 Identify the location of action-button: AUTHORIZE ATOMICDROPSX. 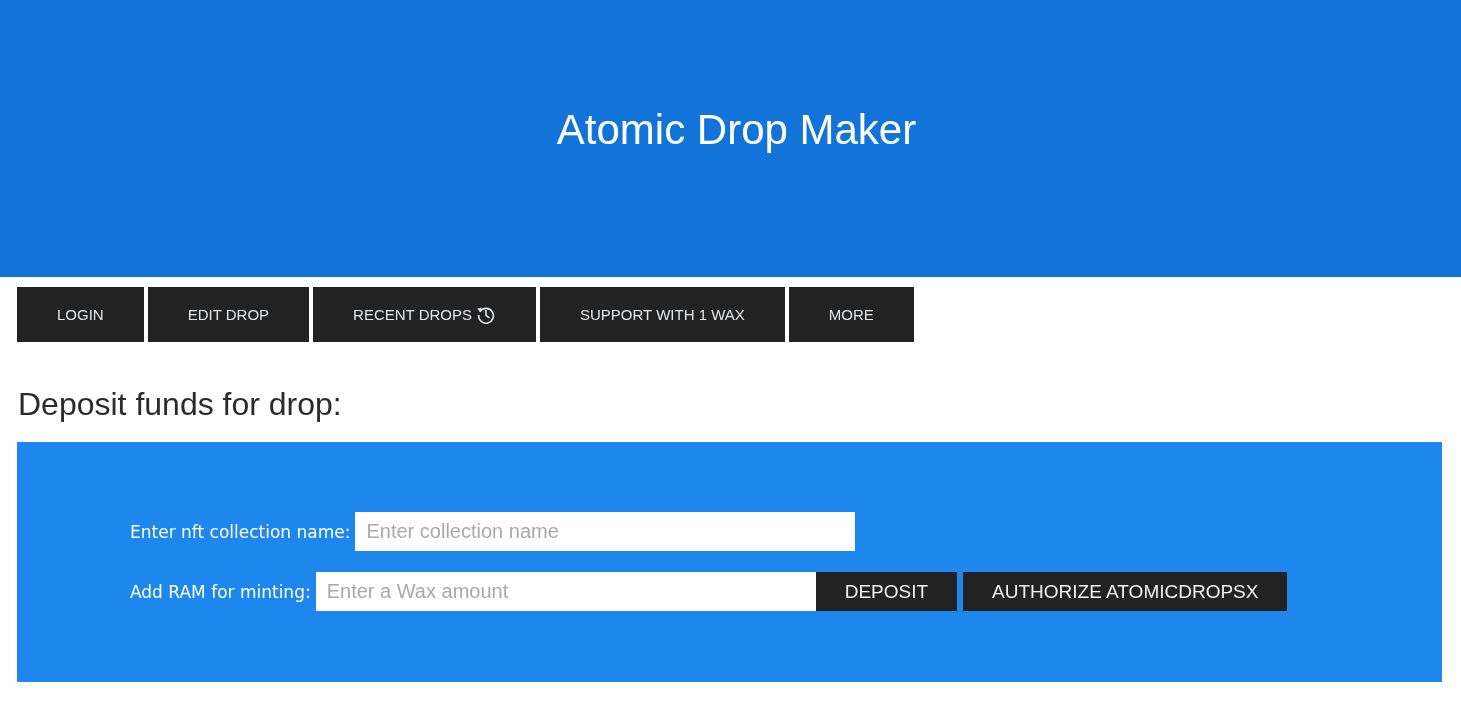
(1125, 591).